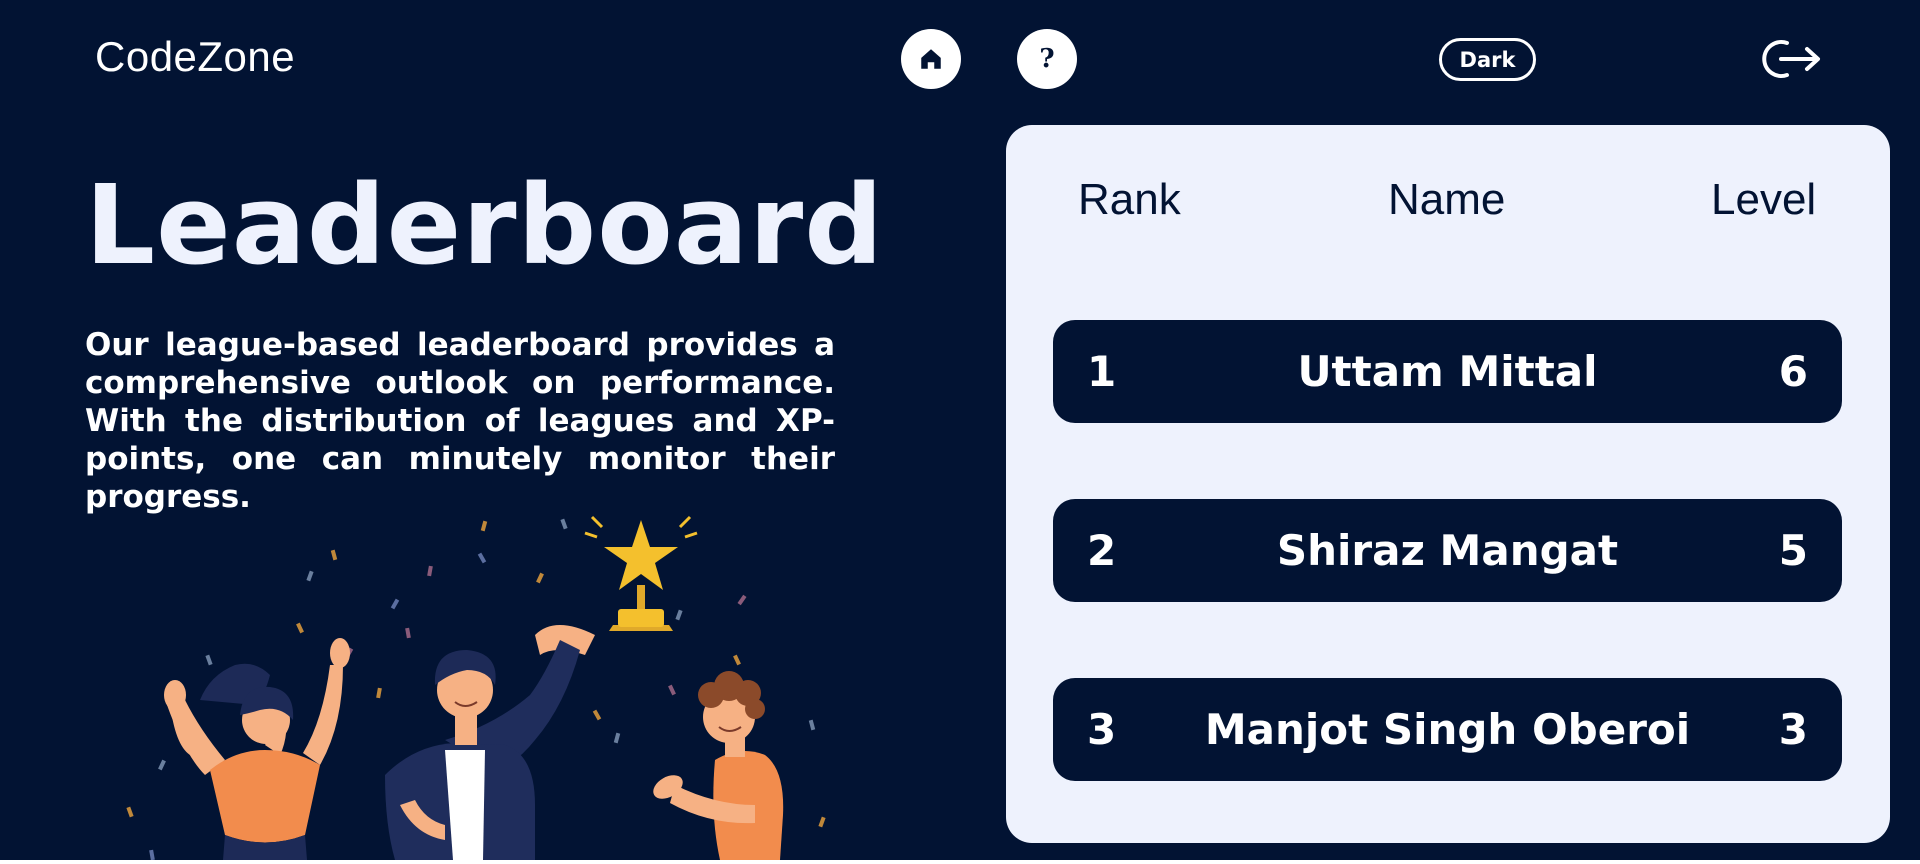  I want to click on theme-toggle-button: Dark, so click(1487, 59).